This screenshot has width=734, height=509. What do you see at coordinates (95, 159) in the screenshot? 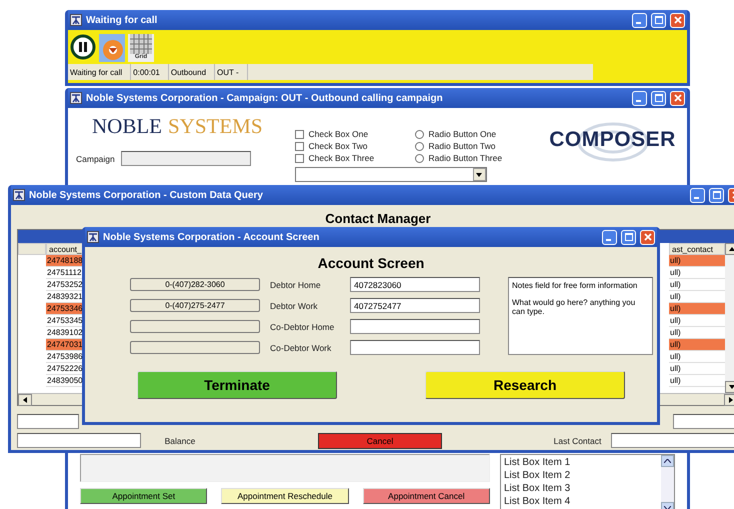
I see `field-label: Campaign` at bounding box center [95, 159].